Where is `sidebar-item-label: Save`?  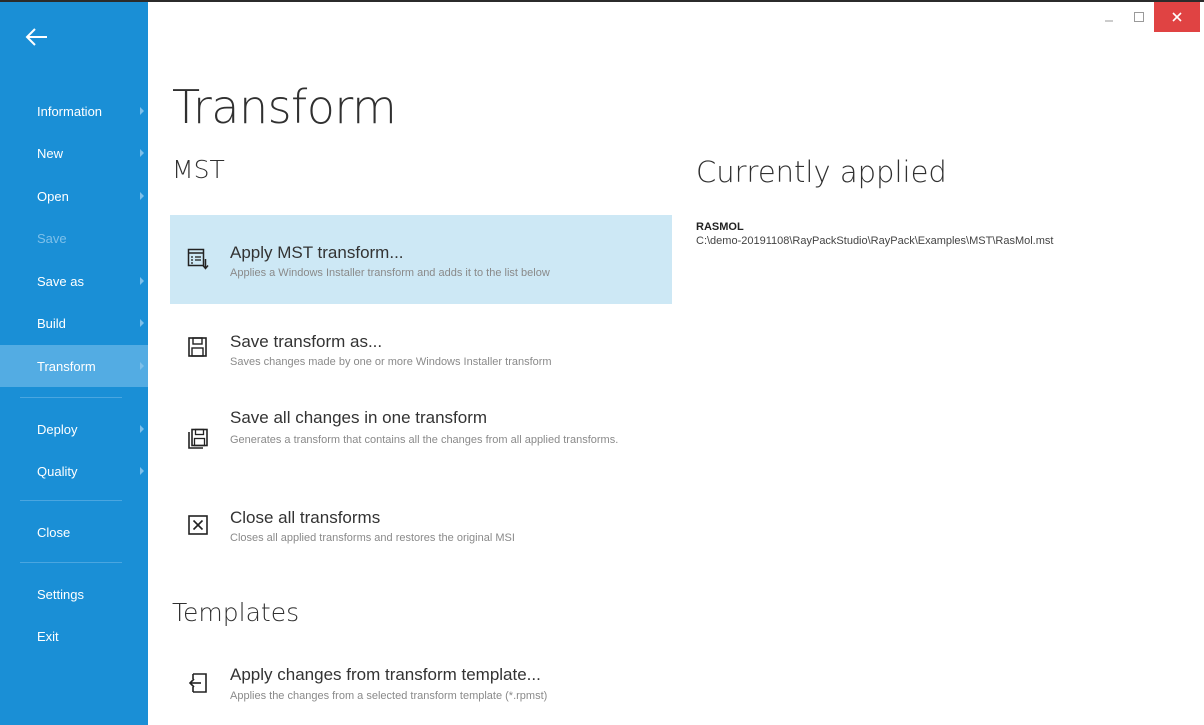 sidebar-item-label: Save is located at coordinates (52, 238).